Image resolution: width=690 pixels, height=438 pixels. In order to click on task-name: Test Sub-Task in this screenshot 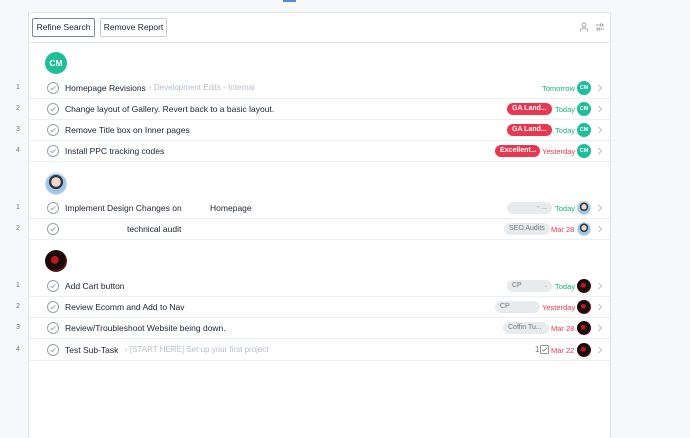, I will do `click(91, 350)`.